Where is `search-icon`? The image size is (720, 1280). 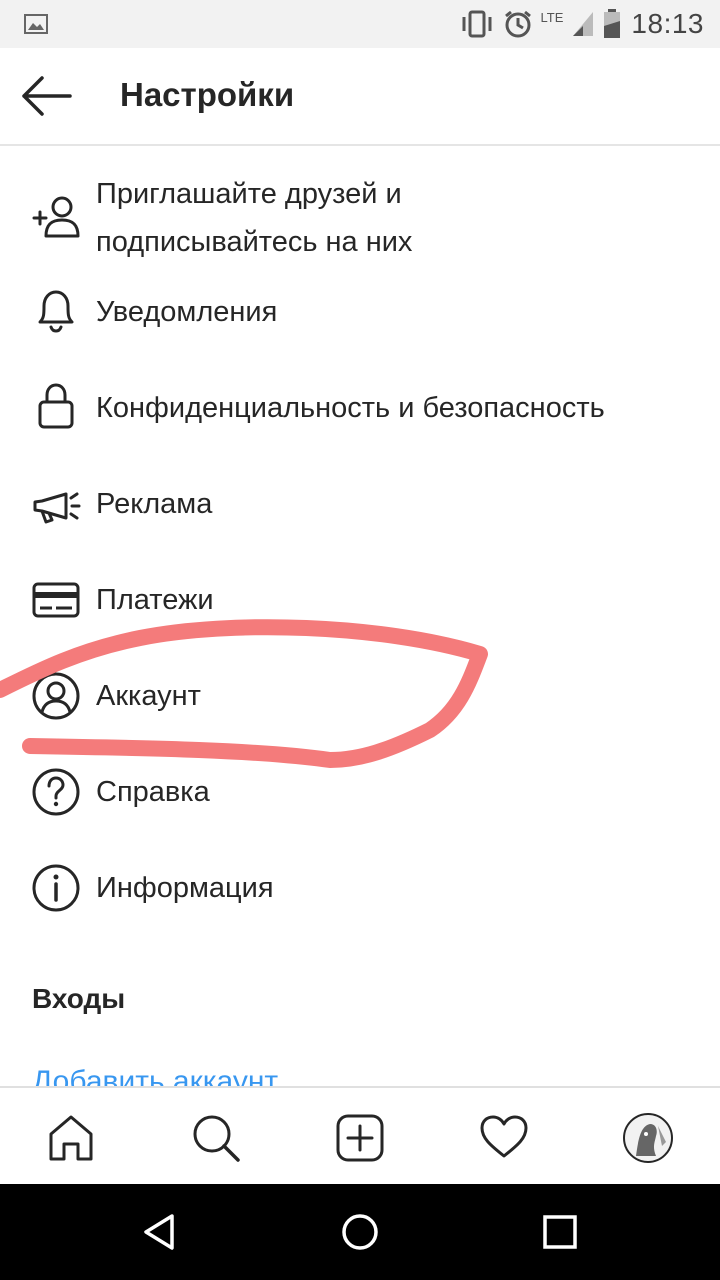 search-icon is located at coordinates (216, 1138).